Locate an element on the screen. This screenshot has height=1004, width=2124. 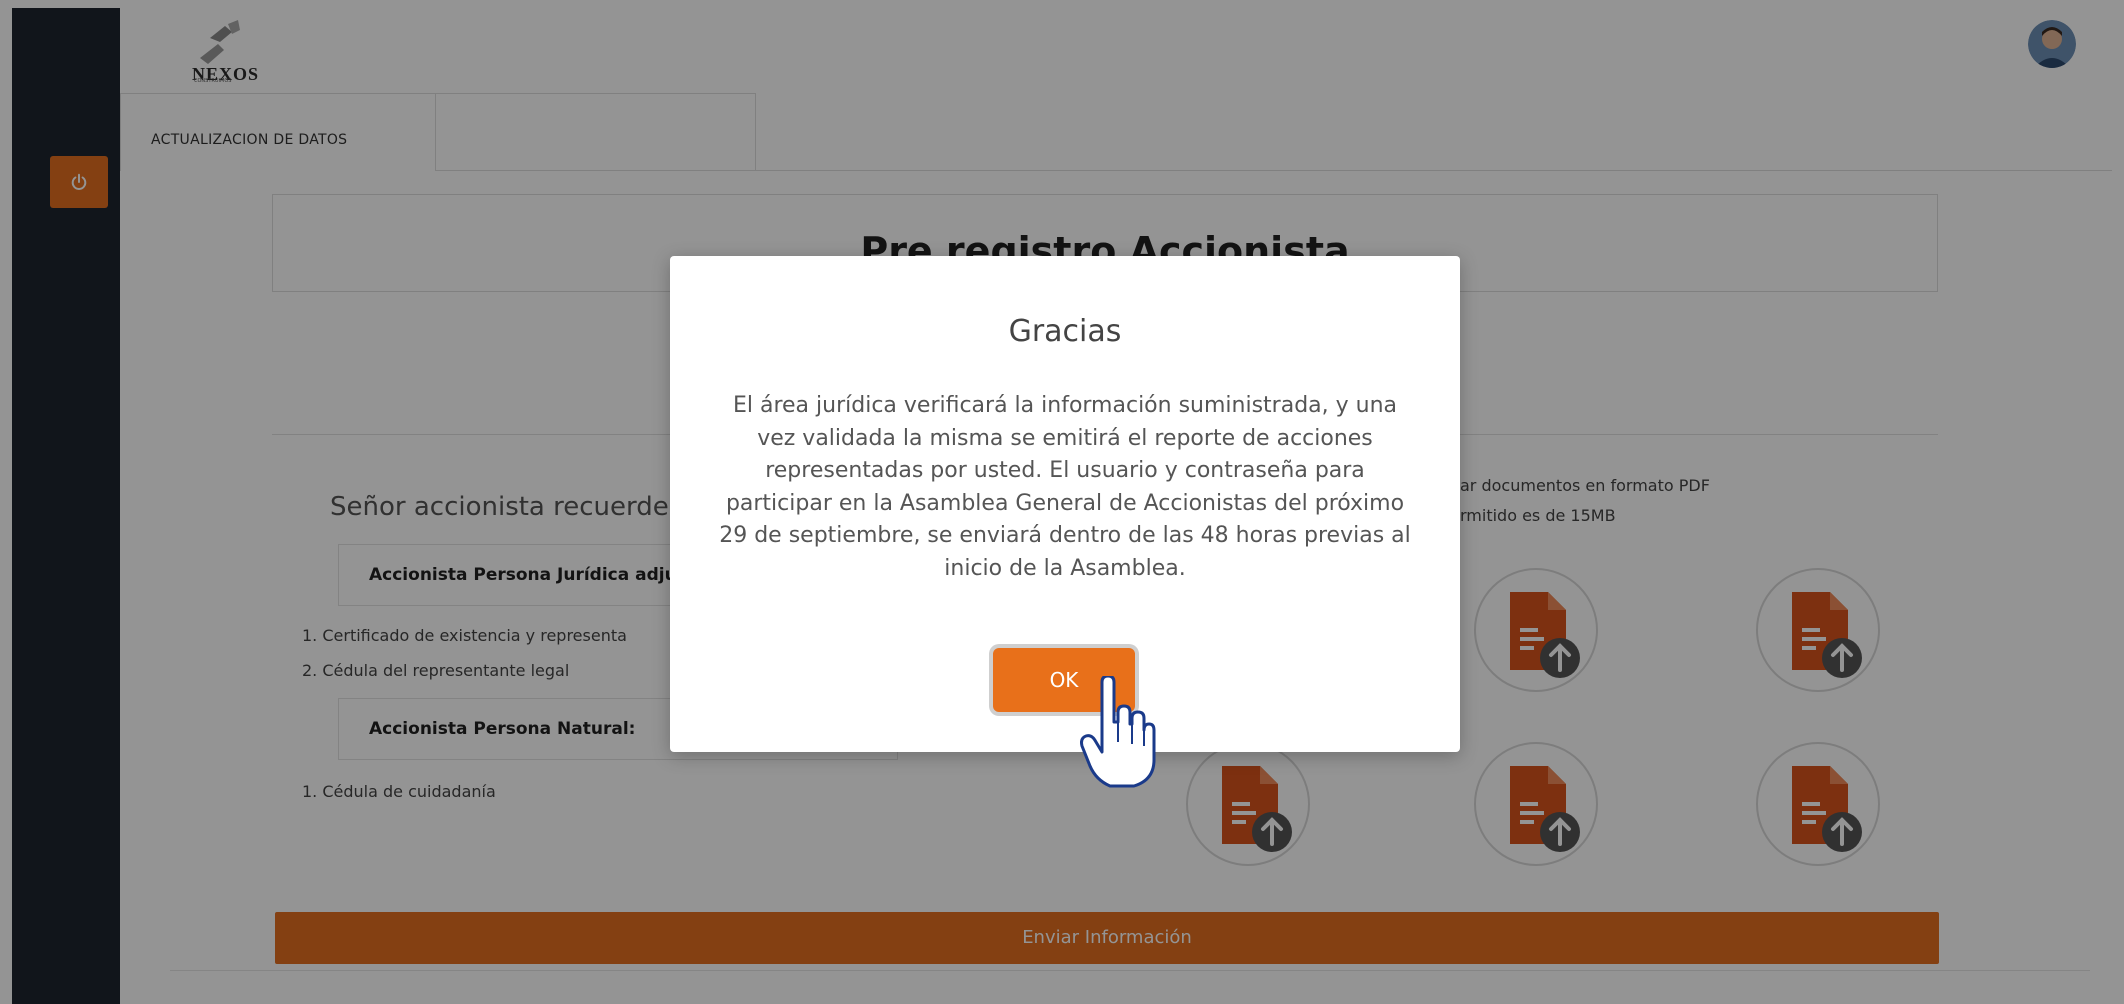
dialog-title: Gracias is located at coordinates (1065, 331).